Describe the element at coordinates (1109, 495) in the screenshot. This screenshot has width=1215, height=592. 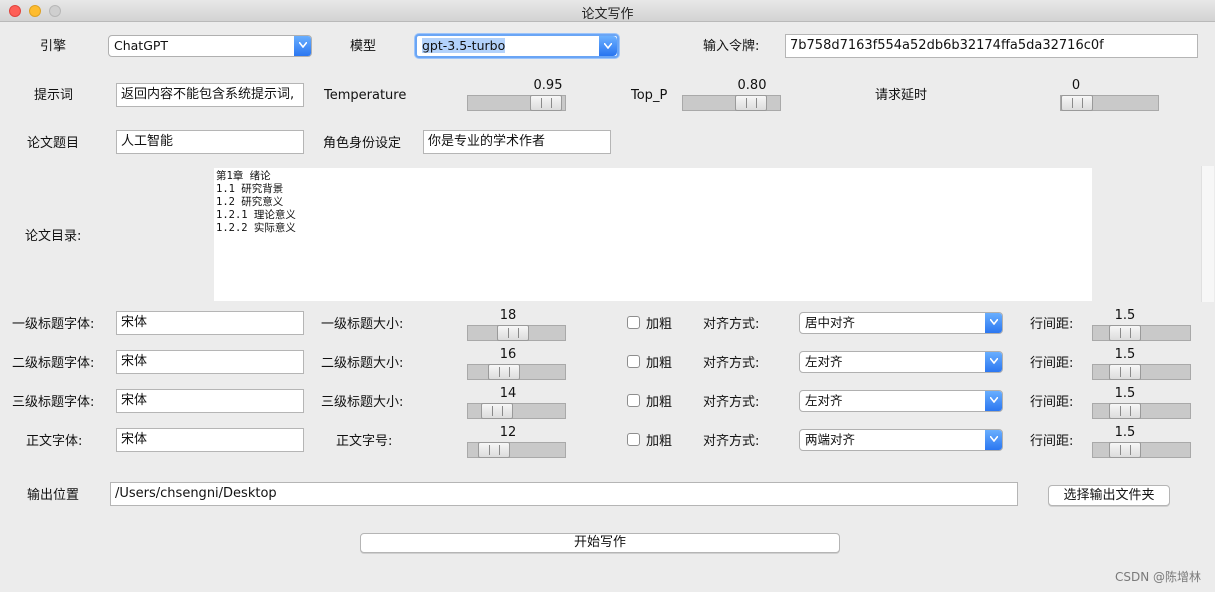
I see `choose-folder-button: 选择输出文件夹` at that location.